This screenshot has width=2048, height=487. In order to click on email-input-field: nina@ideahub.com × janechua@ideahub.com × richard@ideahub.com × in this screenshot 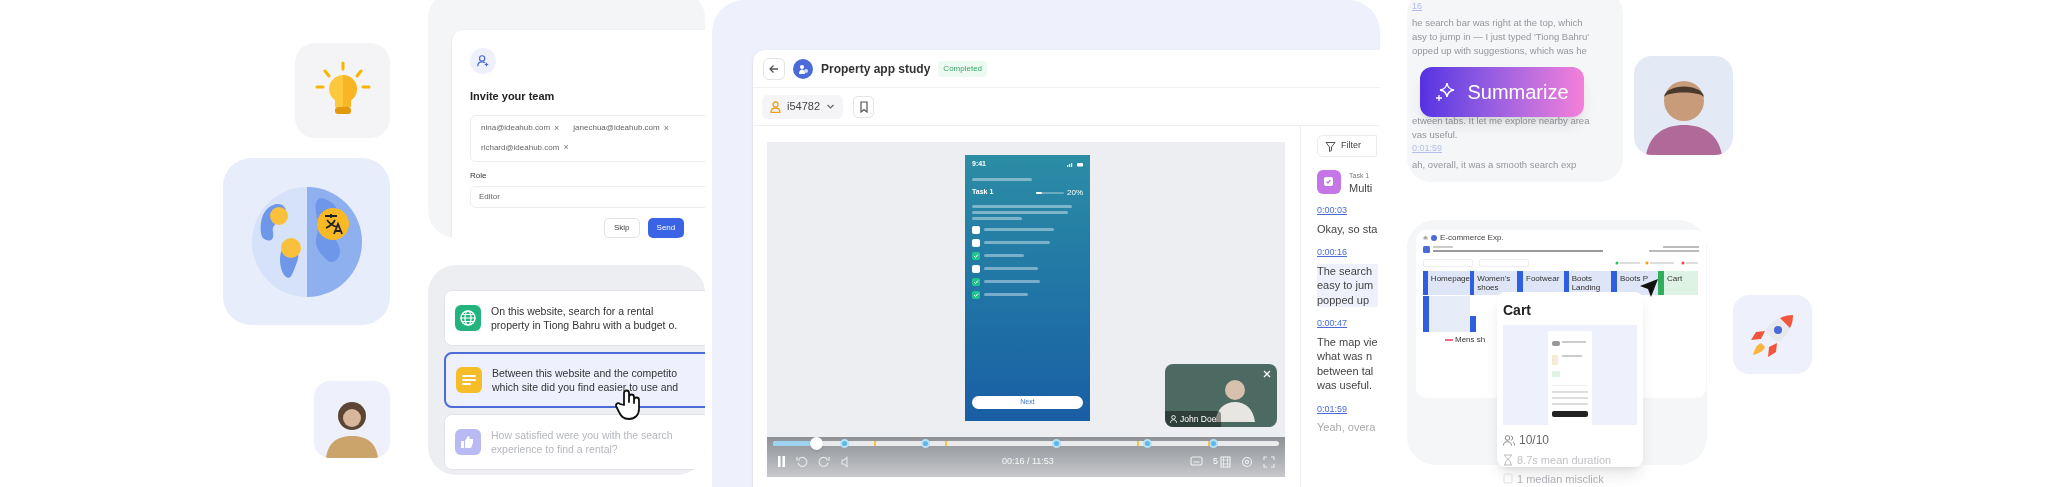, I will do `click(587, 138)`.